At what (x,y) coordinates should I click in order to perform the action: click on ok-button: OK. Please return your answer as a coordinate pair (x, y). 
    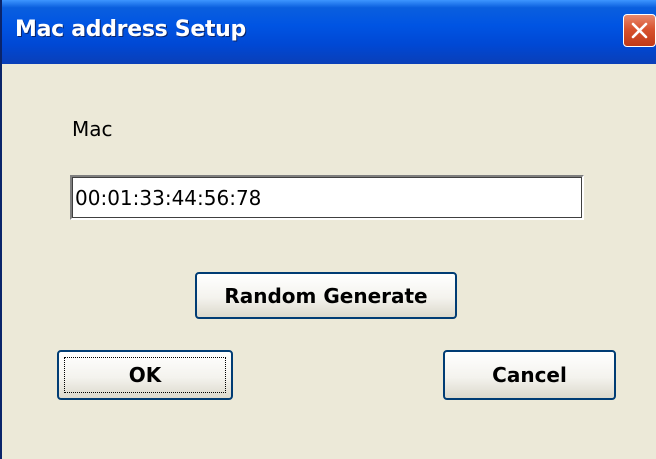
    Looking at the image, I should click on (145, 375).